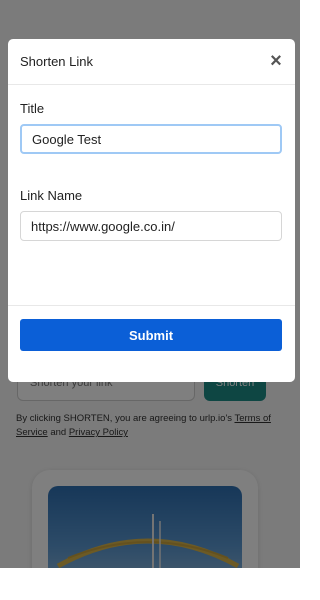 Image resolution: width=320 pixels, height=600 pixels. Describe the element at coordinates (151, 335) in the screenshot. I see `submit-button: Submit` at that location.